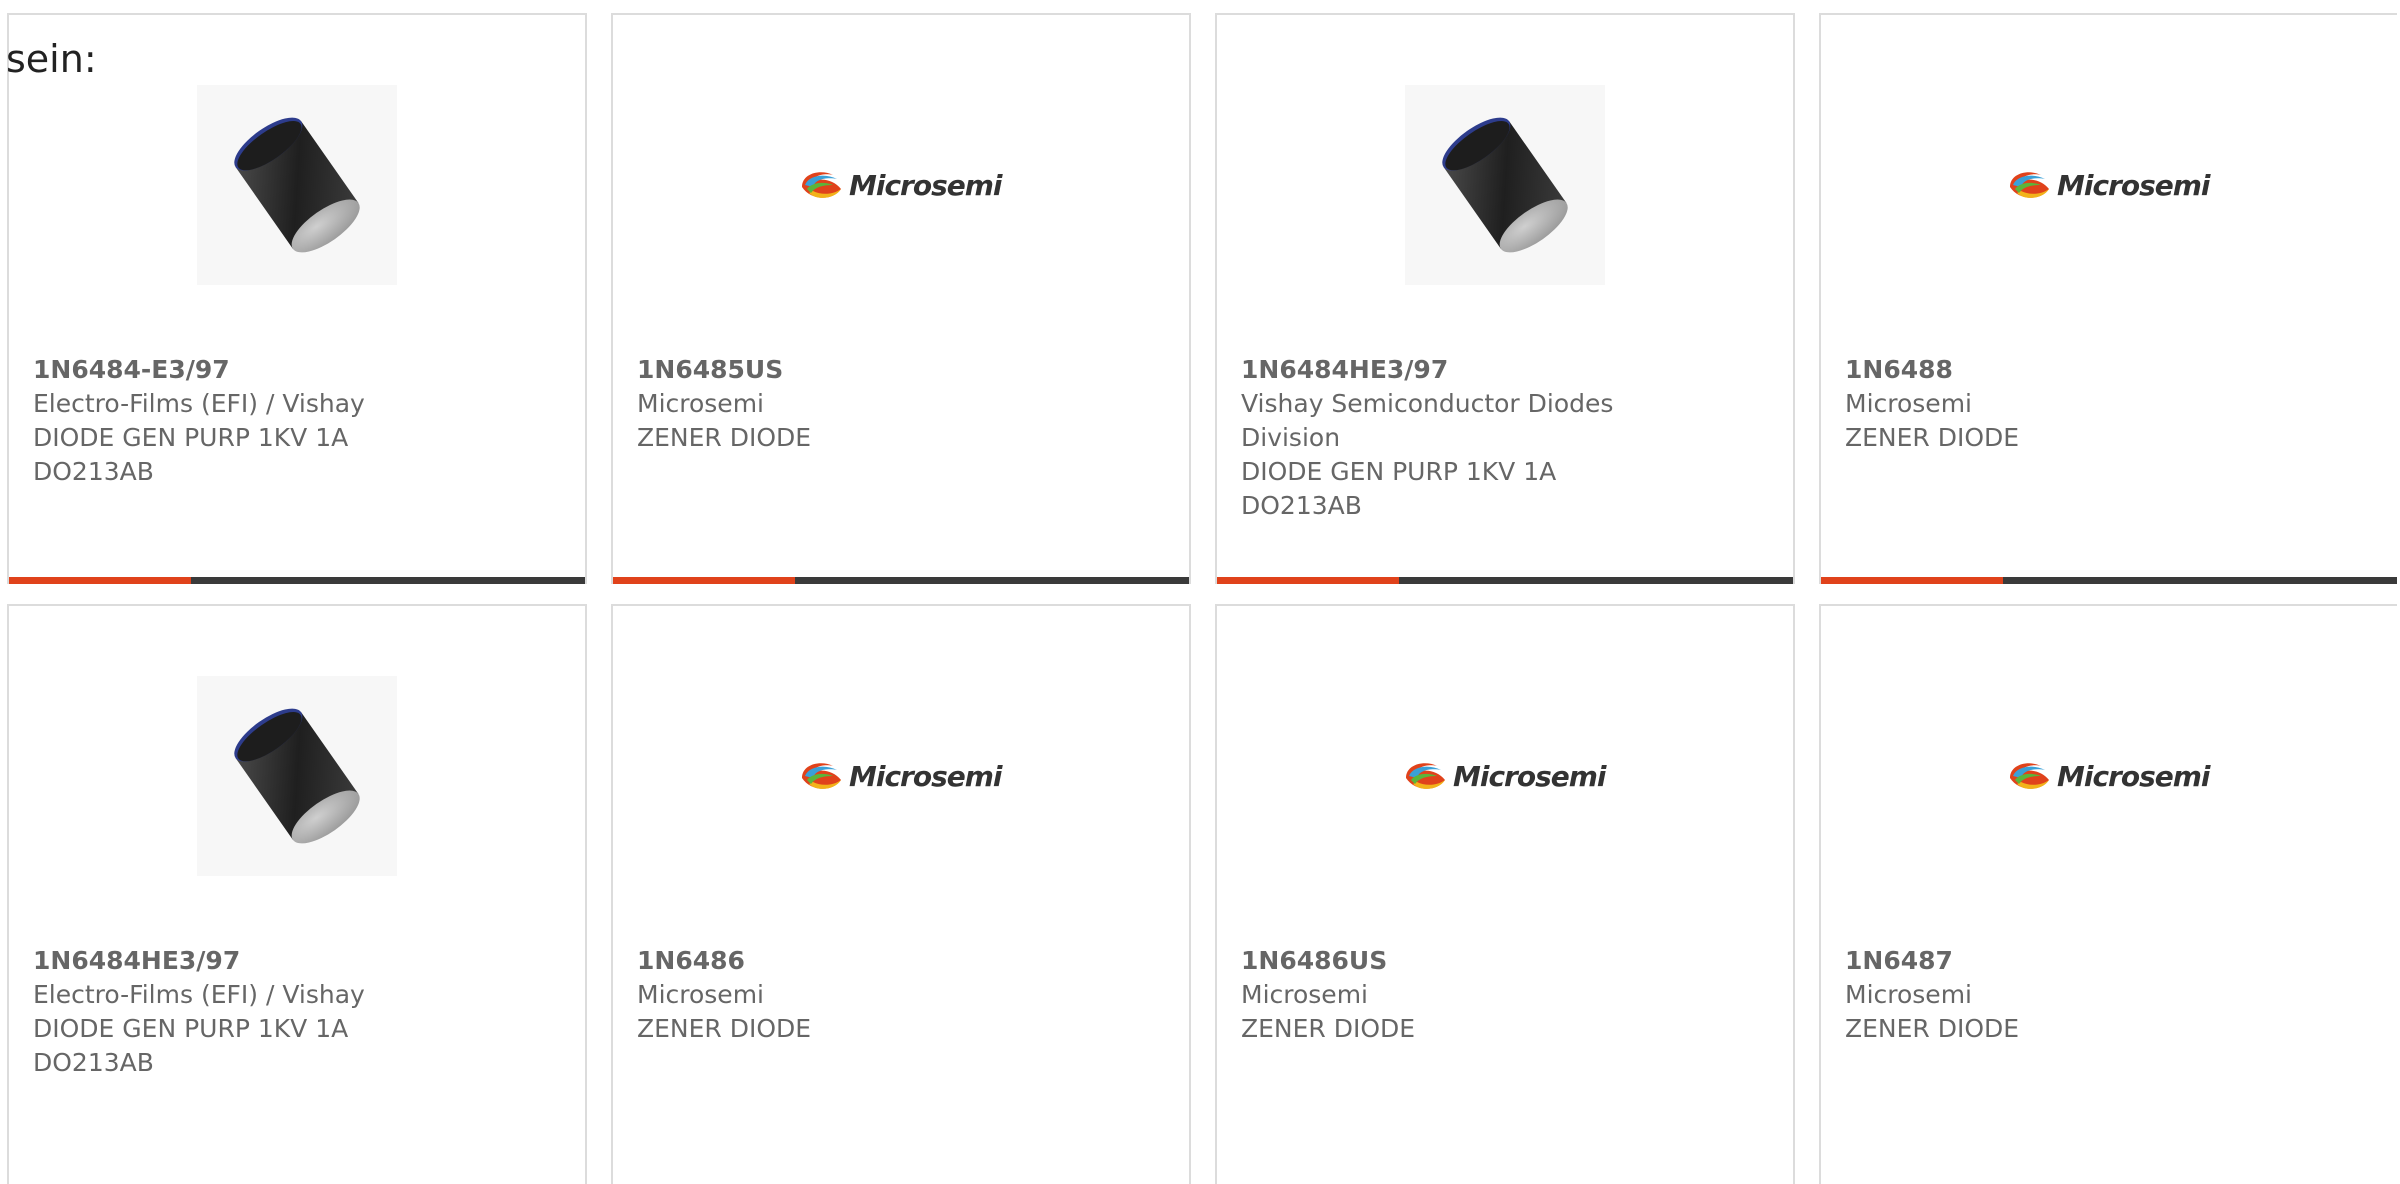 This screenshot has width=2400, height=1184. Describe the element at coordinates (901, 298) in the screenshot. I see `product-card: 1N6485US Microsemi ZENER DIODE` at that location.